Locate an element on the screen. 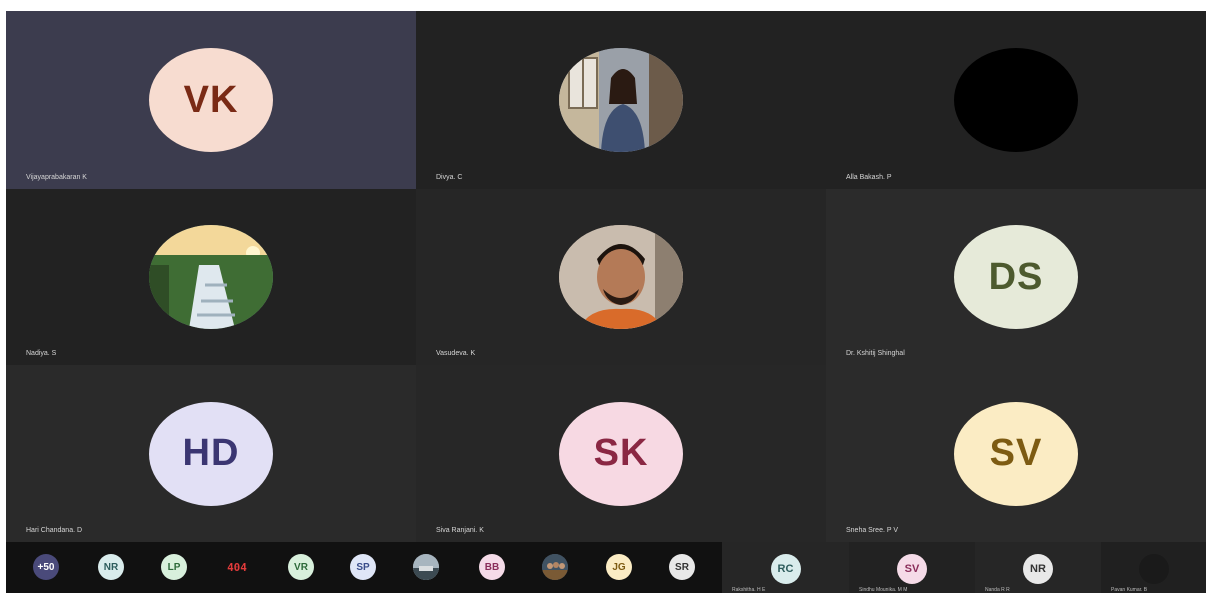 This screenshot has width=1217, height=593. participant-tile: Vasudeva. K is located at coordinates (621, 277).